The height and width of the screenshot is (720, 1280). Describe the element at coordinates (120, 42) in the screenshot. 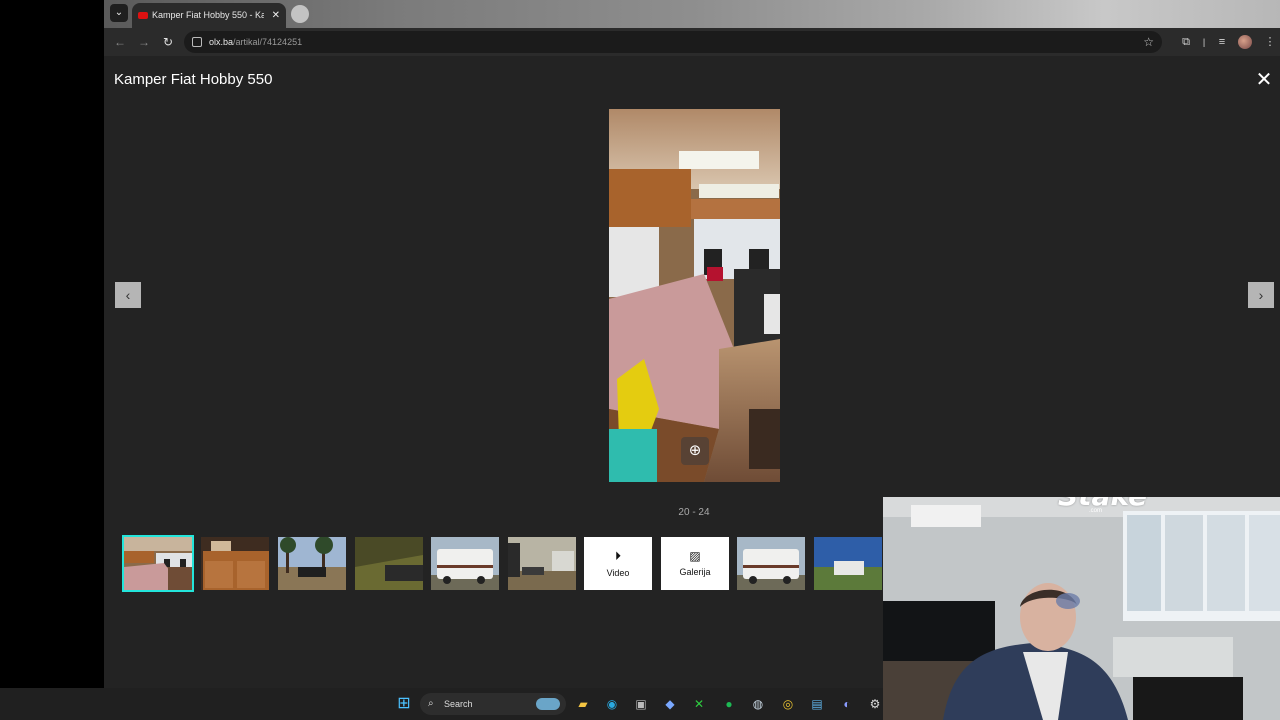

I see `back-icon: ←` at that location.